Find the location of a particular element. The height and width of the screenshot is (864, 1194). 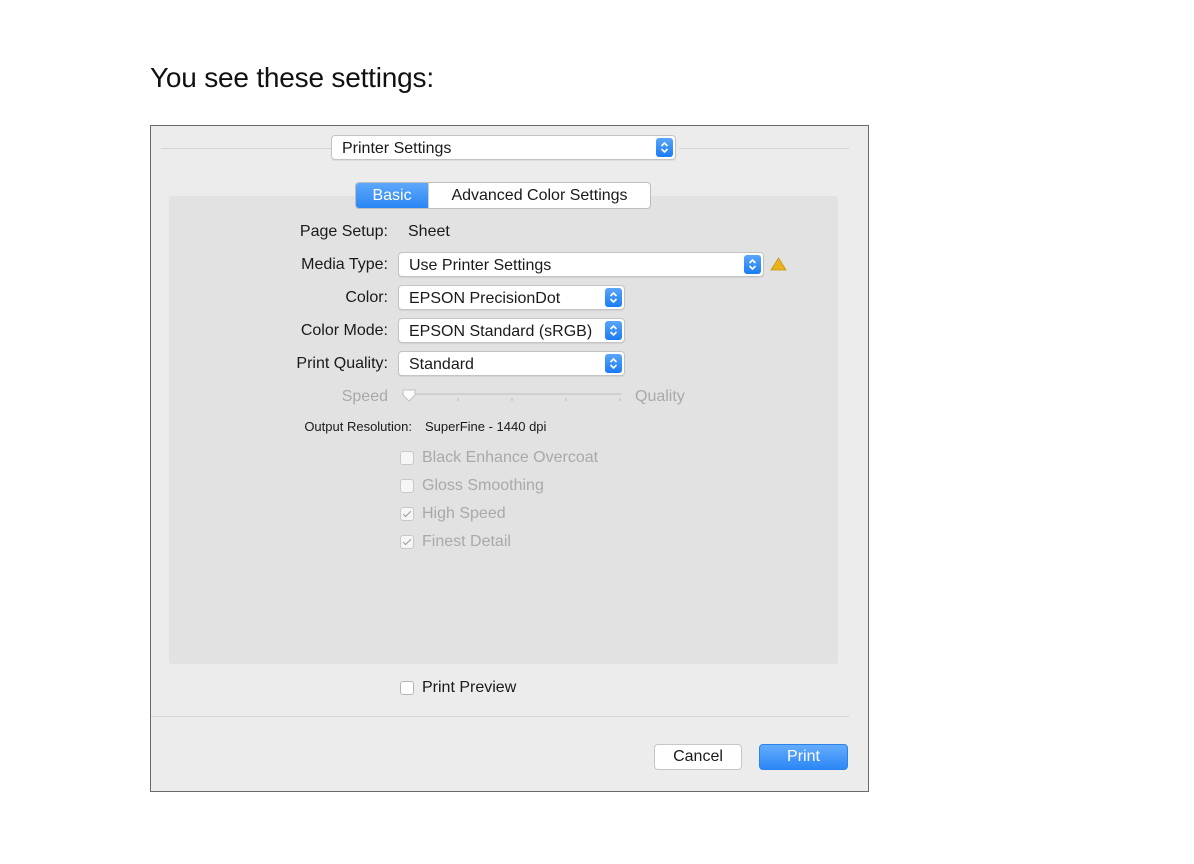

tab-bar: Basic Advanced Color Settings is located at coordinates (503, 195).